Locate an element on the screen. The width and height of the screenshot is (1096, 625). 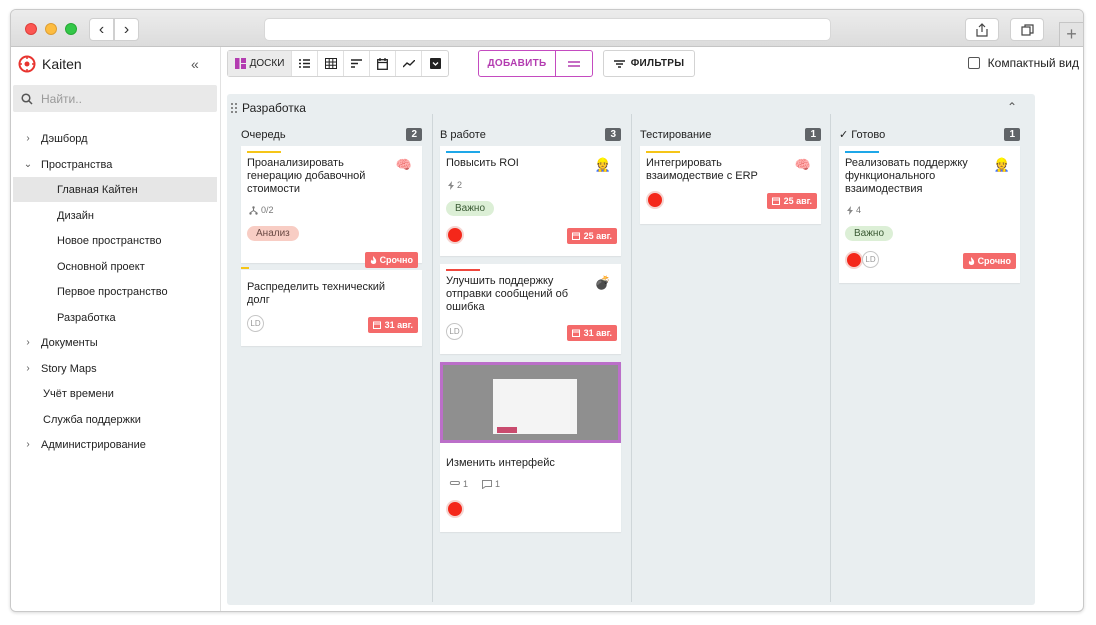
compact-view-toggle: Компактный вид is located at coordinates (1023, 63).